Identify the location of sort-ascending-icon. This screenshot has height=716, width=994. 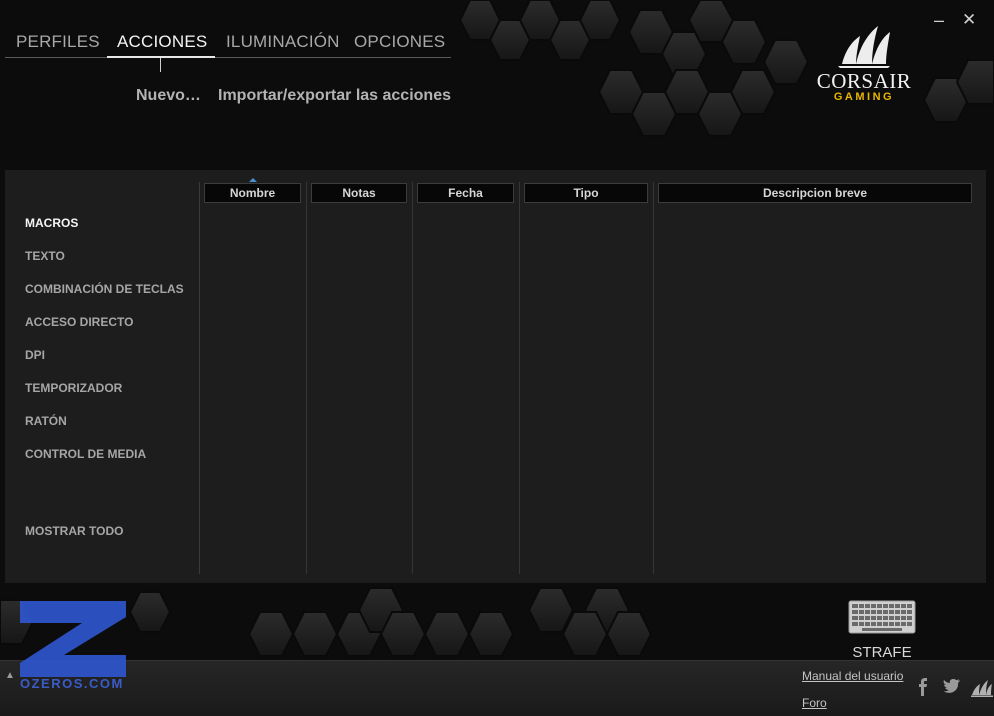
(253, 180).